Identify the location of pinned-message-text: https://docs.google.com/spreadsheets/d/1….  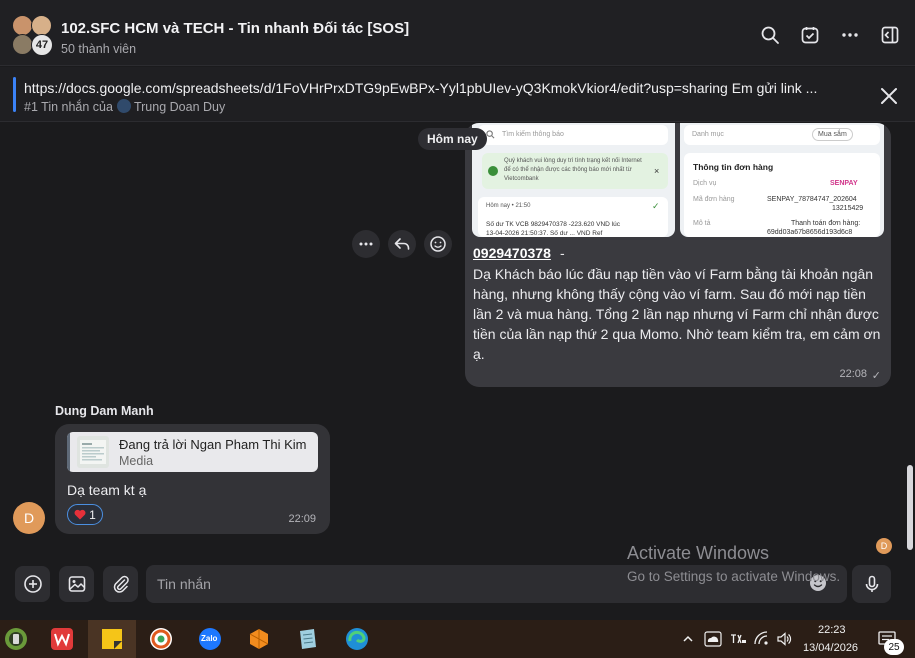
(444, 88).